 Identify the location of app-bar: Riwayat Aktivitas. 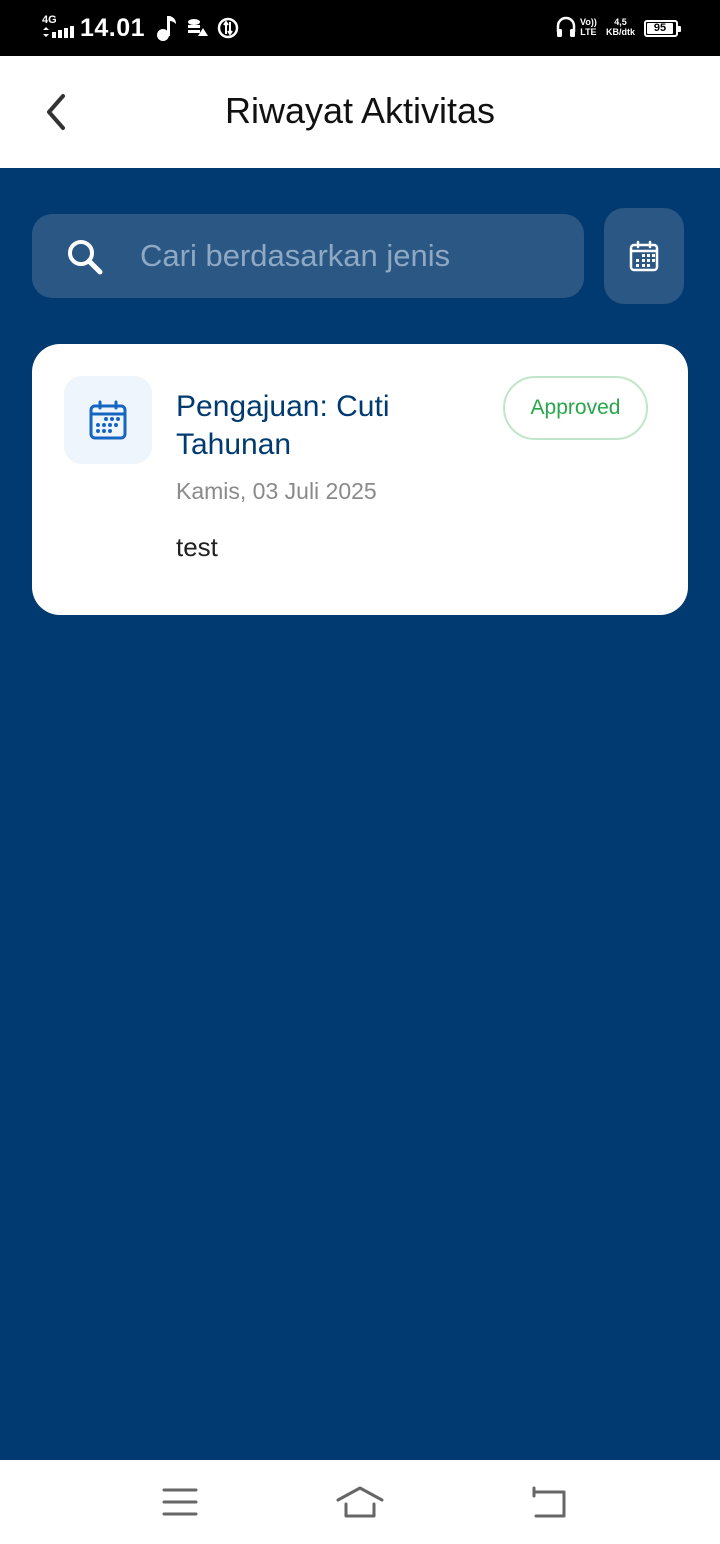
(360, 112).